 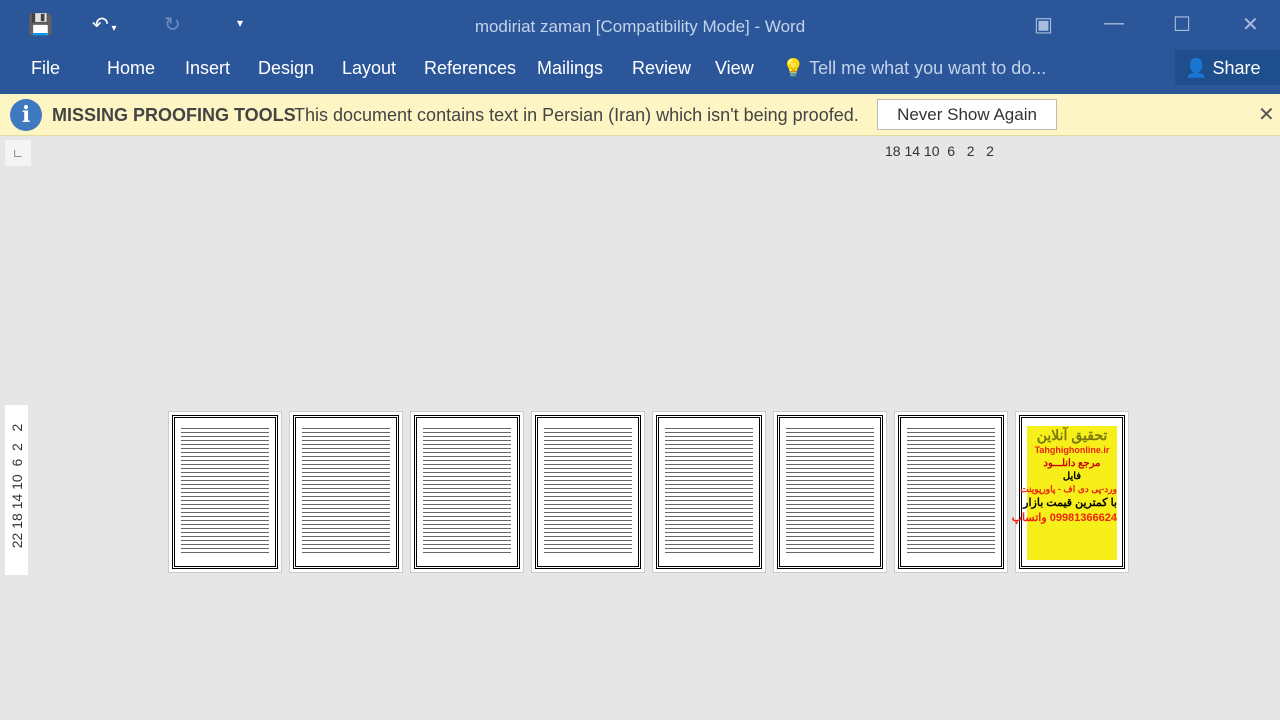 I want to click on info-icon: i, so click(x=26, y=115).